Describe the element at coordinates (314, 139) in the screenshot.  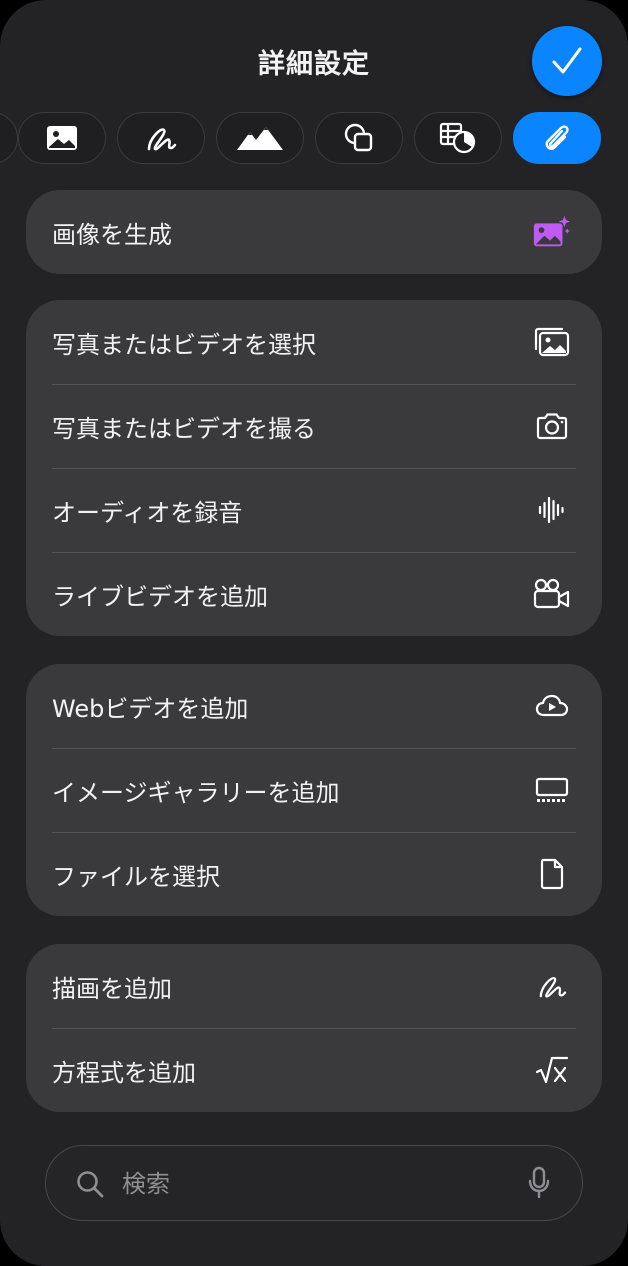
I see `insert-category-tabs` at that location.